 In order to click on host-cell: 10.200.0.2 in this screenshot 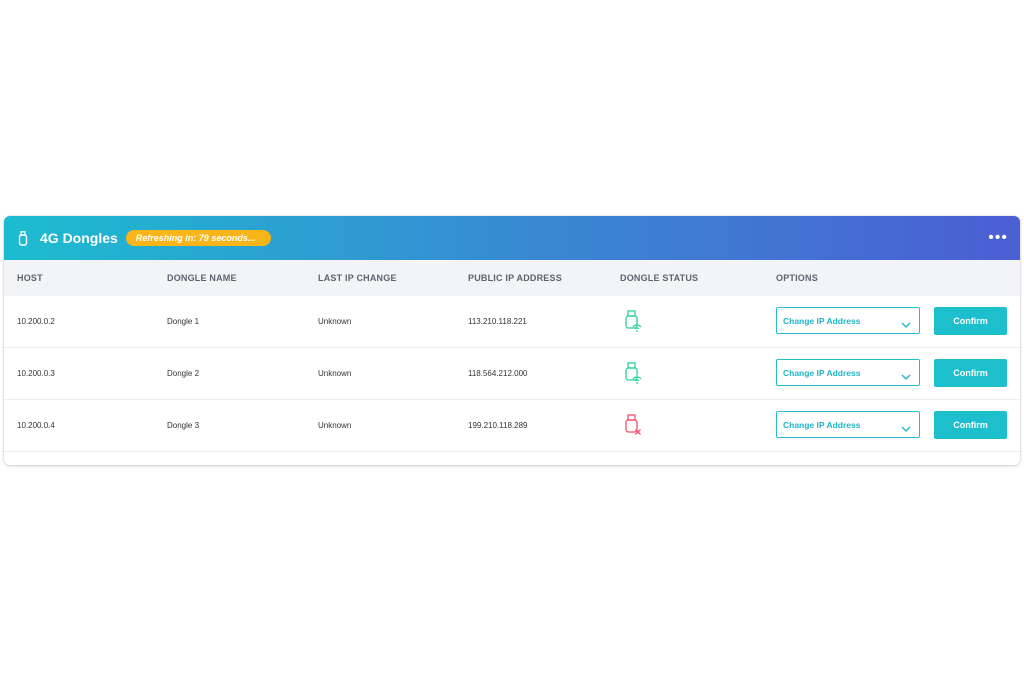, I will do `click(36, 321)`.